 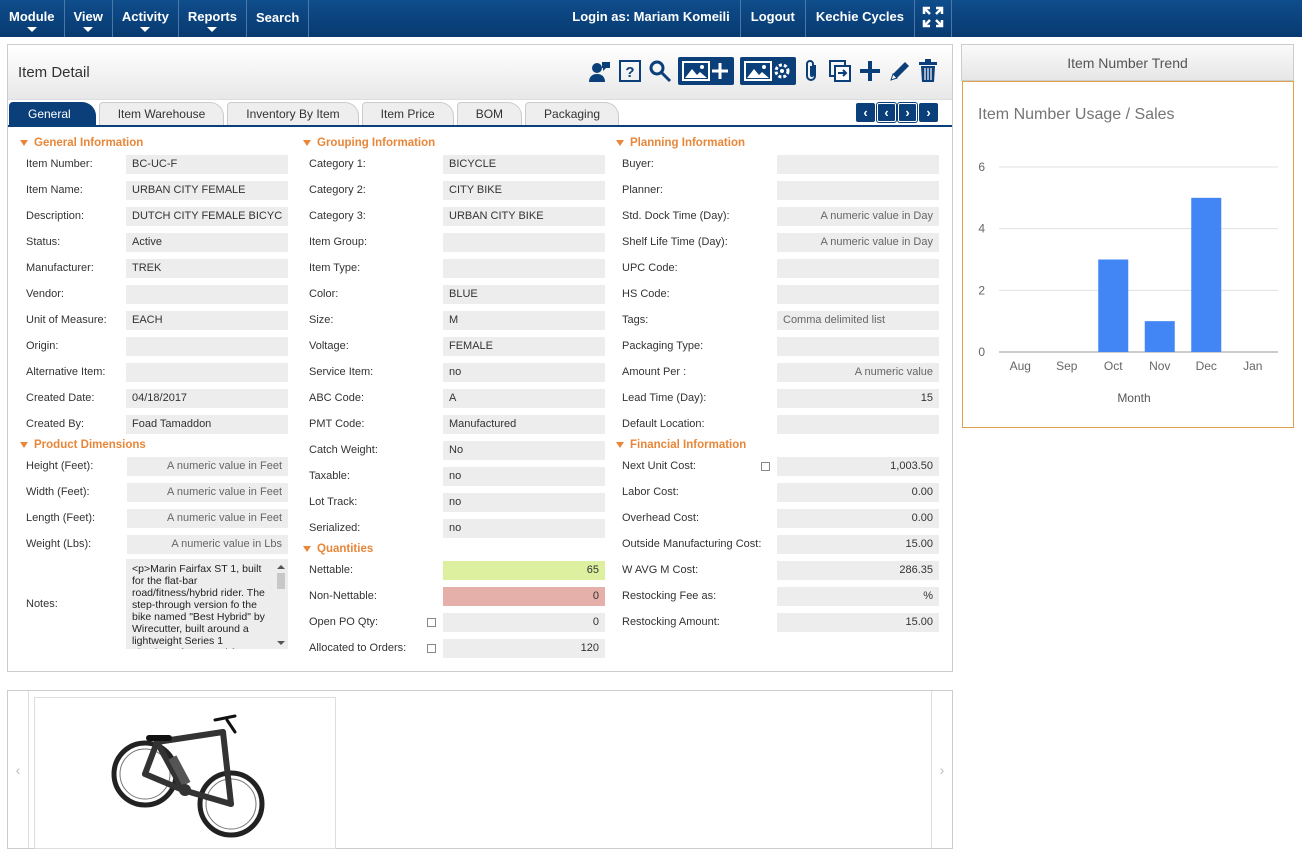 What do you see at coordinates (24, 445) in the screenshot?
I see `collapse-triangle-icon` at bounding box center [24, 445].